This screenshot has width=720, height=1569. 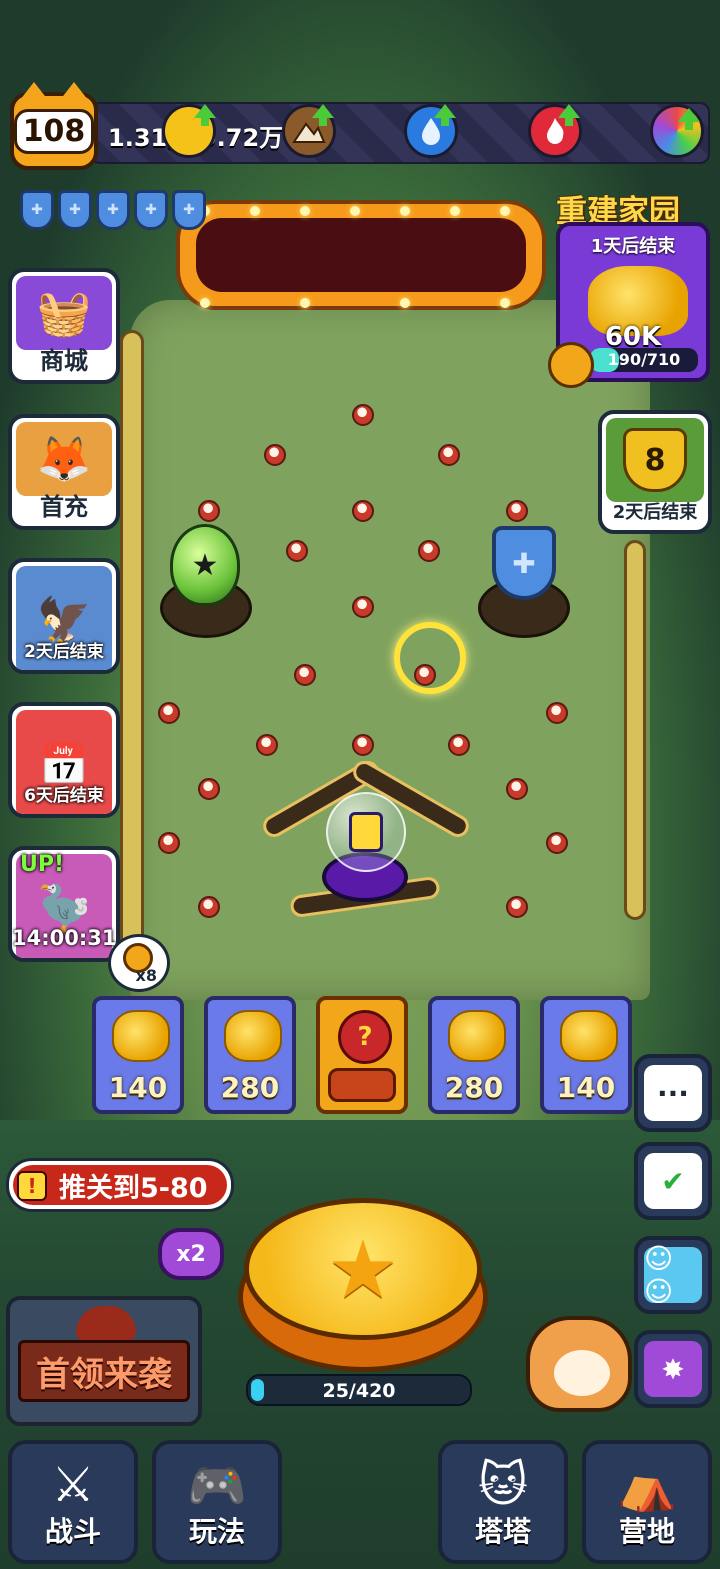 What do you see at coordinates (635, 730) in the screenshot?
I see `right-rail` at bounding box center [635, 730].